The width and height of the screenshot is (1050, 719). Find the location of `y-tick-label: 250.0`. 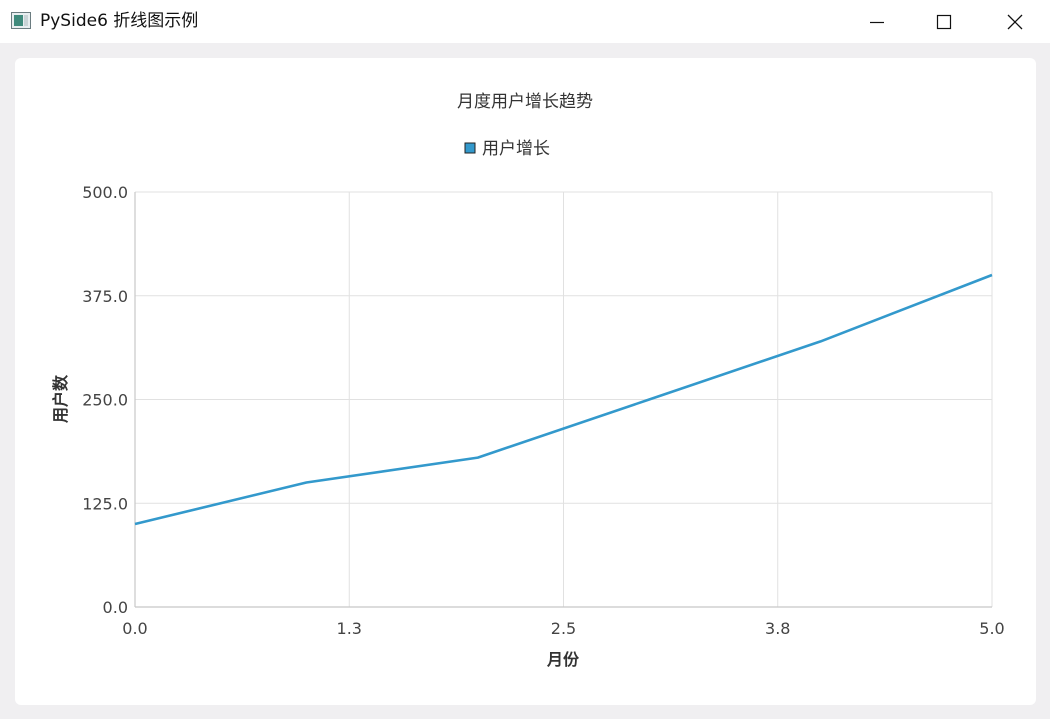

y-tick-label: 250.0 is located at coordinates (105, 400).